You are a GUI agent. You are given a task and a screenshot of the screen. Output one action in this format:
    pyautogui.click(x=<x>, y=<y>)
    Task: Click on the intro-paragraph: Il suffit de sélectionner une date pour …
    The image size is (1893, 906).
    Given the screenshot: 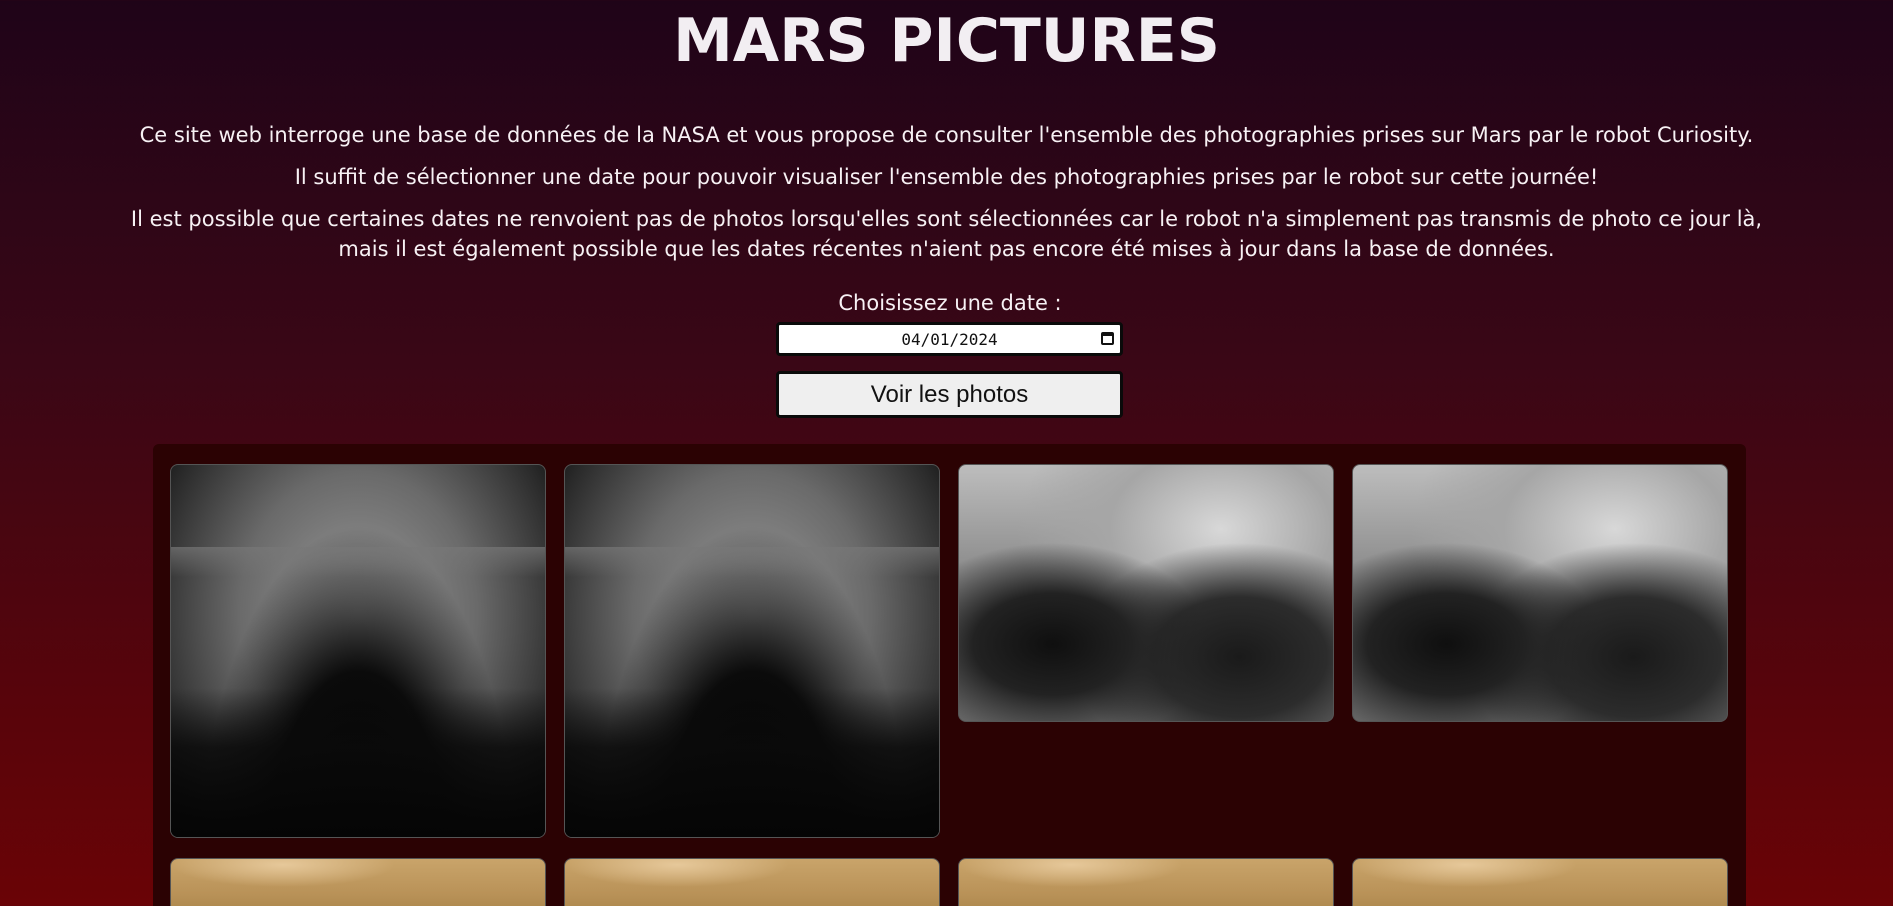 What is the action you would take?
    pyautogui.click(x=946, y=177)
    